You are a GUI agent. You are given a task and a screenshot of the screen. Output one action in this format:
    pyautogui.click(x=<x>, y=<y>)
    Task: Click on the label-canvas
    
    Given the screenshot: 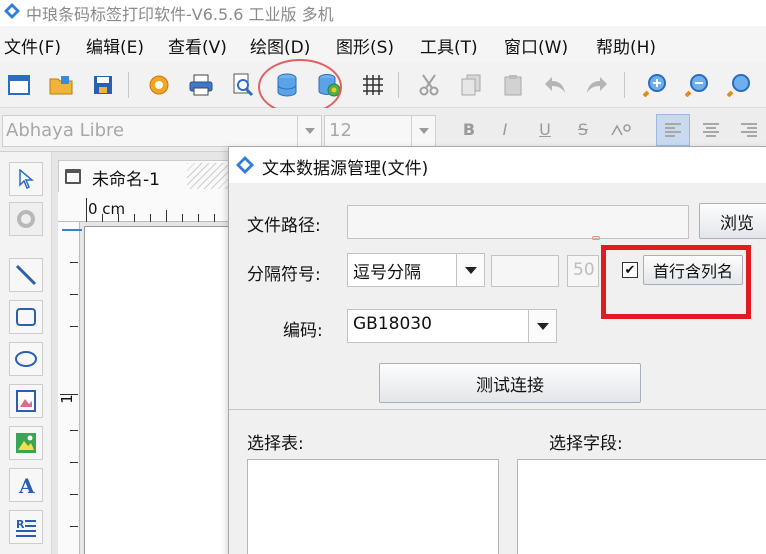 What is the action you would take?
    pyautogui.click(x=164, y=390)
    